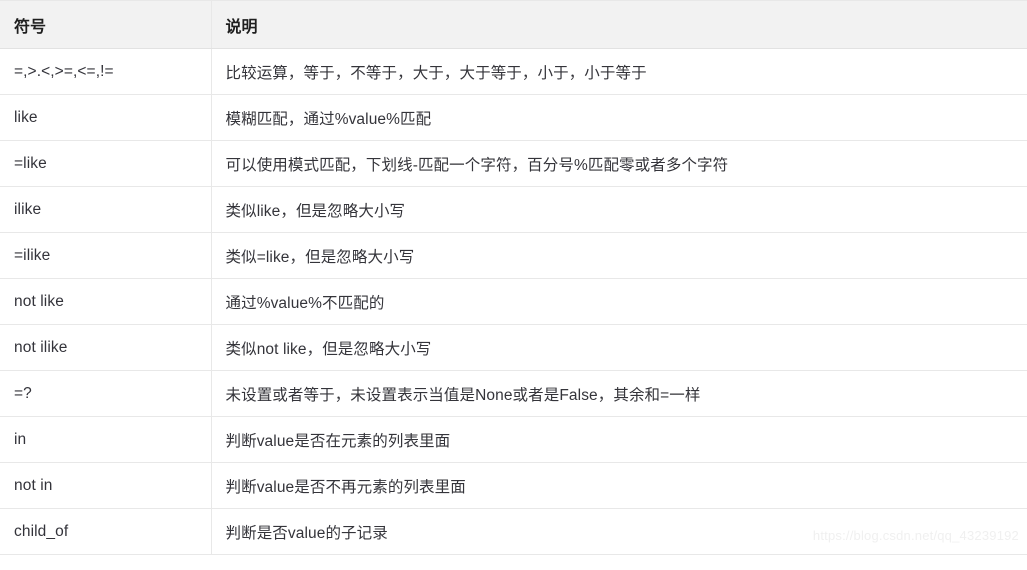  I want to click on cell-symbol: like, so click(106, 117).